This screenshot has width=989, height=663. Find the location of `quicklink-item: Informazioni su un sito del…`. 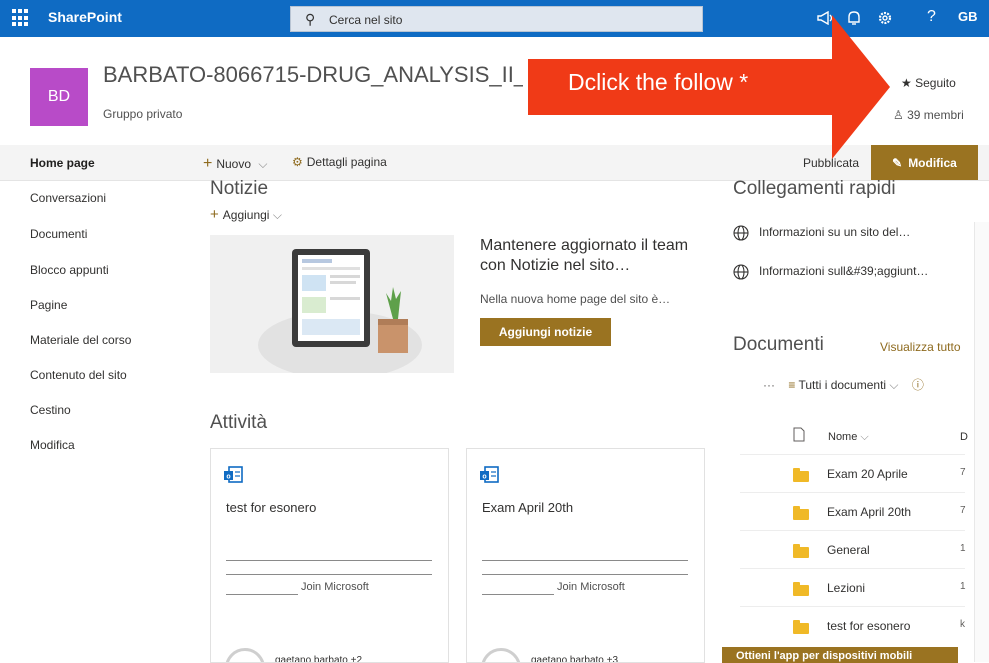

quicklink-item: Informazioni su un sito del… is located at coordinates (821, 233).